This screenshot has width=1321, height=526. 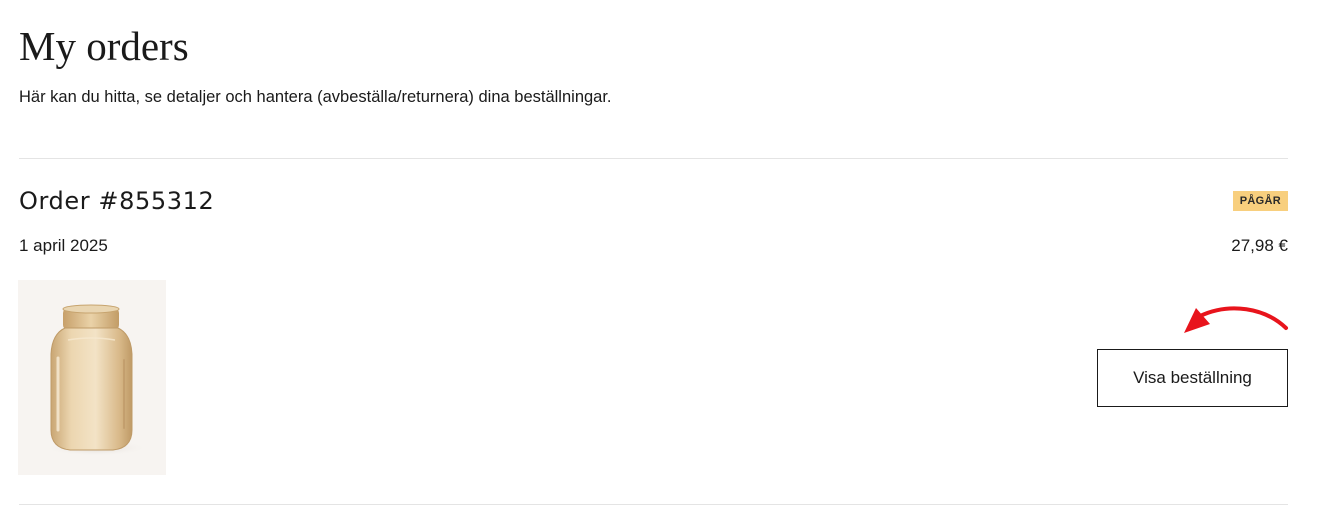 What do you see at coordinates (1236, 319) in the screenshot?
I see `curved-arrow-icon` at bounding box center [1236, 319].